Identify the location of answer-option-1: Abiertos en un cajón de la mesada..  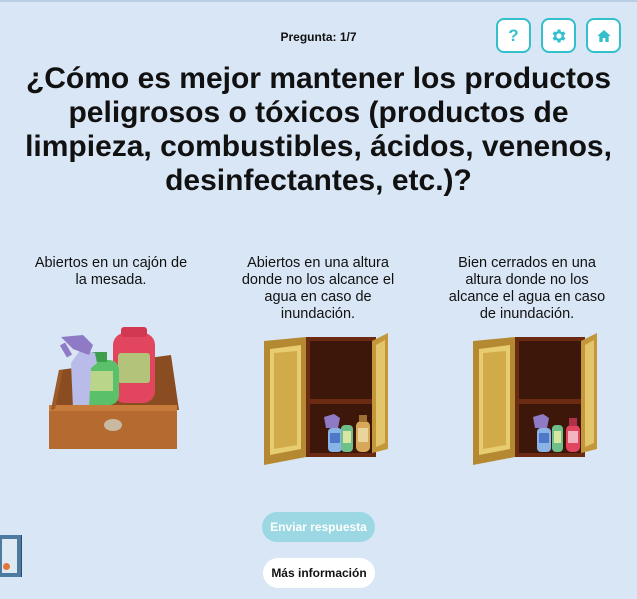
(111, 352).